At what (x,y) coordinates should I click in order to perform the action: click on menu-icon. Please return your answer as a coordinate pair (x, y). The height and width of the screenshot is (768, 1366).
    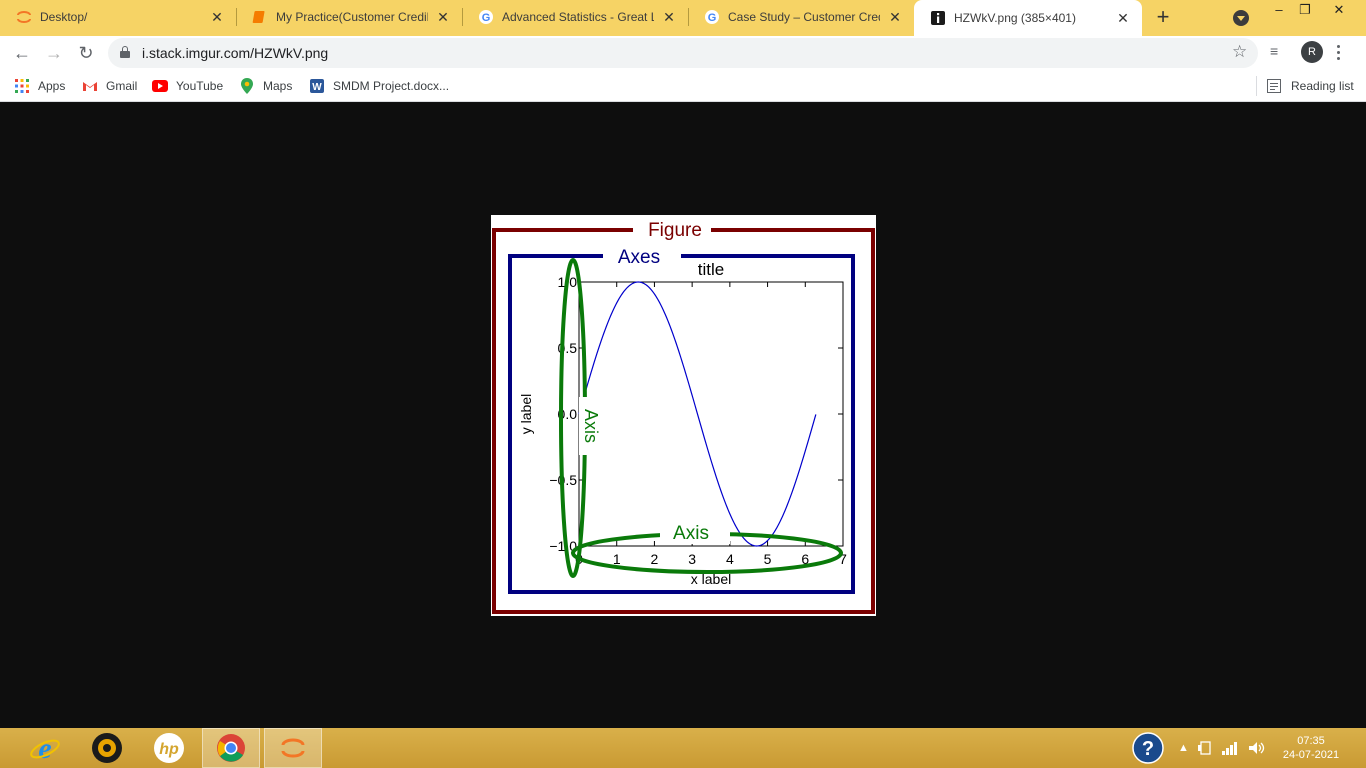
    Looking at the image, I should click on (1338, 52).